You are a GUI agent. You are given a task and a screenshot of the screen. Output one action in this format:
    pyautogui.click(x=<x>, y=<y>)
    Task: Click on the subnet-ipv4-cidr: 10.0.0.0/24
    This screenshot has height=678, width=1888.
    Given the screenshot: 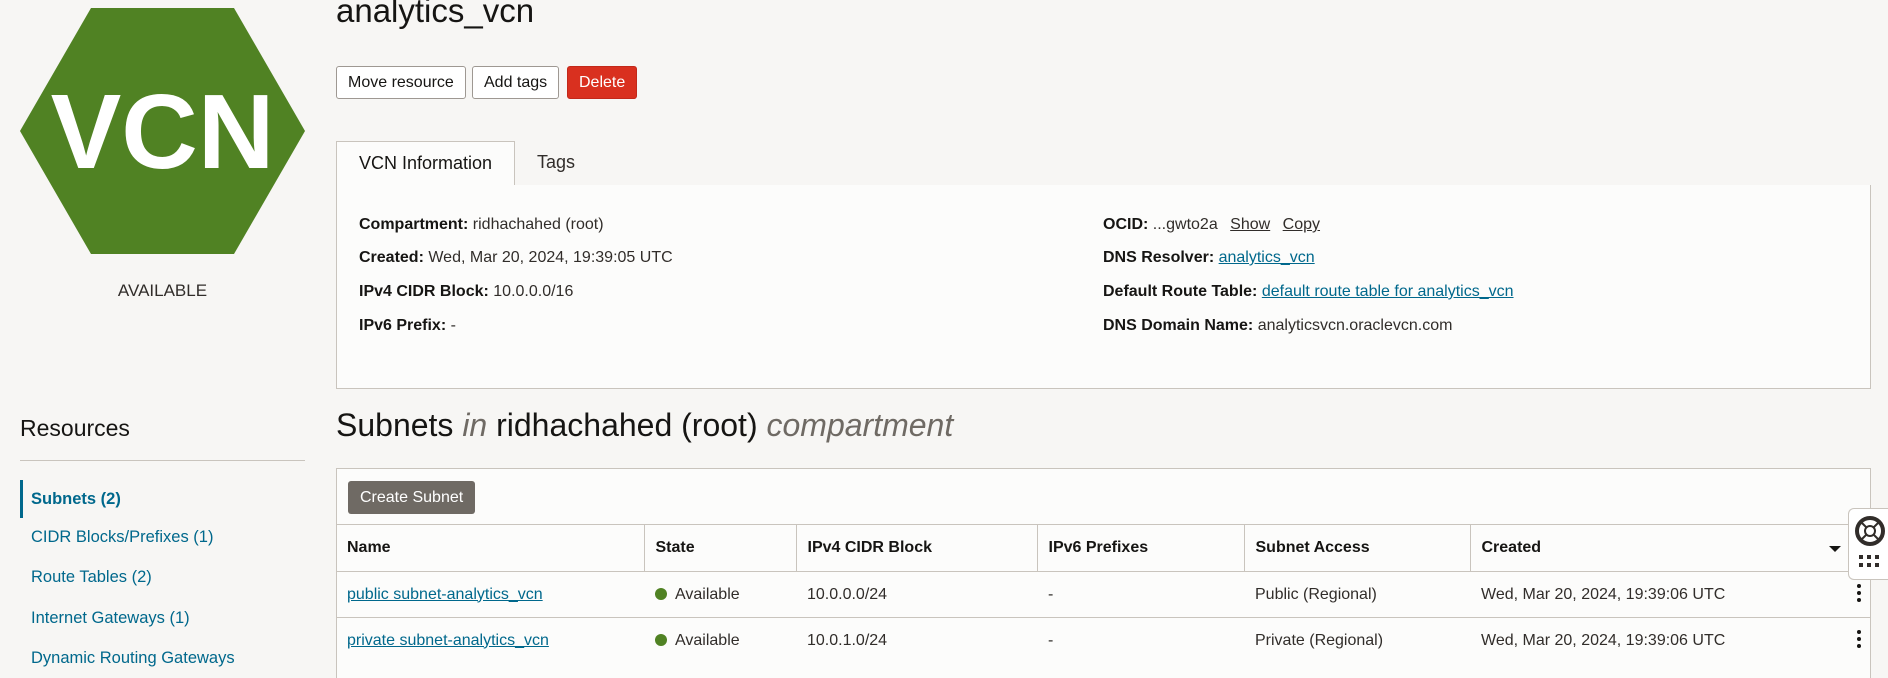 What is the action you would take?
    pyautogui.click(x=916, y=594)
    